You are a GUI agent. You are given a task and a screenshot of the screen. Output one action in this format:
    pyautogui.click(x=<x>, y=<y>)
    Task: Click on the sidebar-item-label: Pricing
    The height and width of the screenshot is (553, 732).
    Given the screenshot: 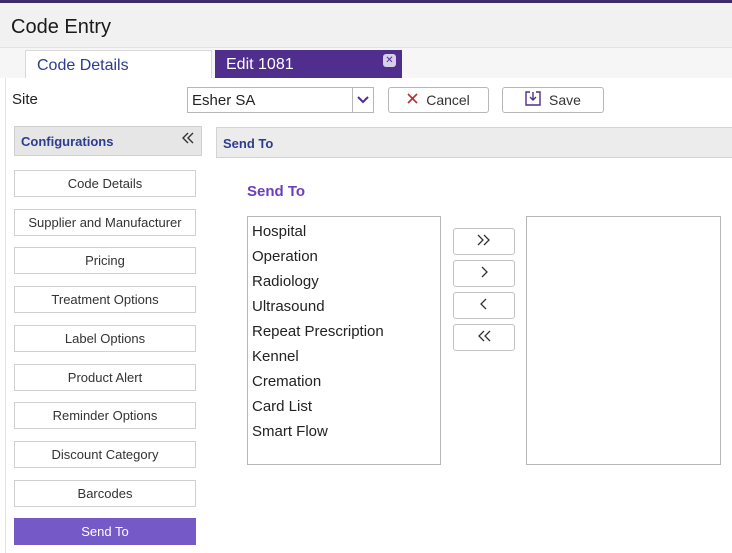 What is the action you would take?
    pyautogui.click(x=105, y=260)
    